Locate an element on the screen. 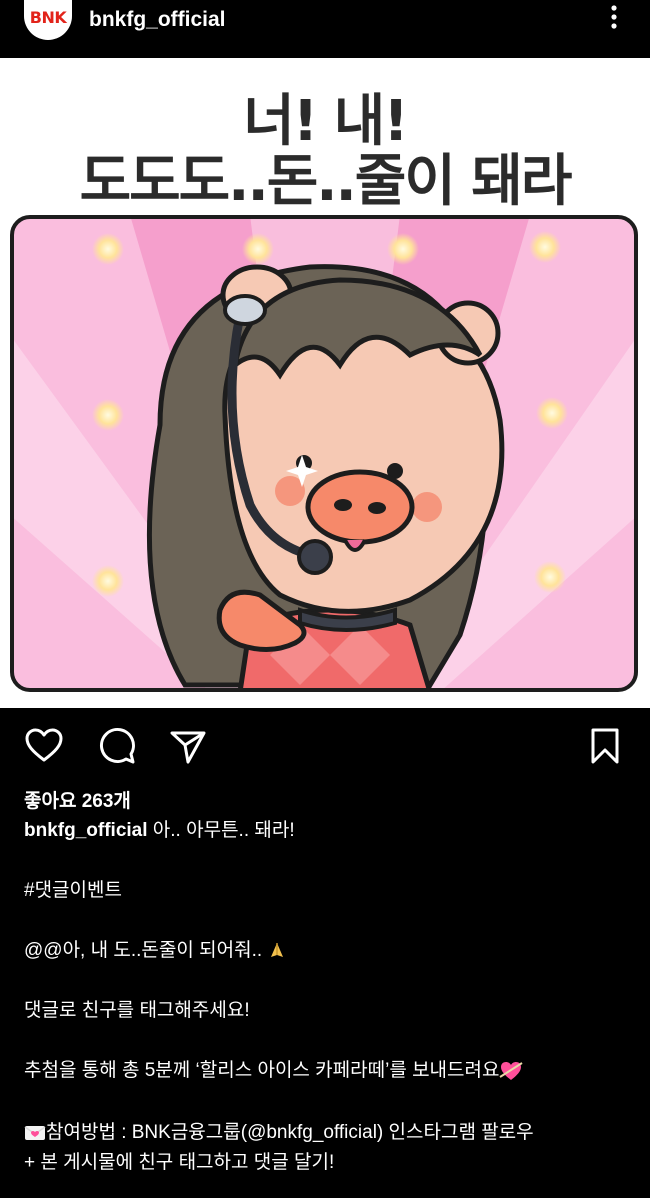 The image size is (650, 1198). avatar: BNK is located at coordinates (48, 20).